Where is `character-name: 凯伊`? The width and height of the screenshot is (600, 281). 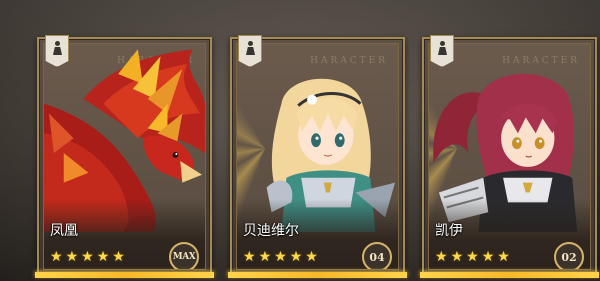 character-name: 凯伊 is located at coordinates (449, 231).